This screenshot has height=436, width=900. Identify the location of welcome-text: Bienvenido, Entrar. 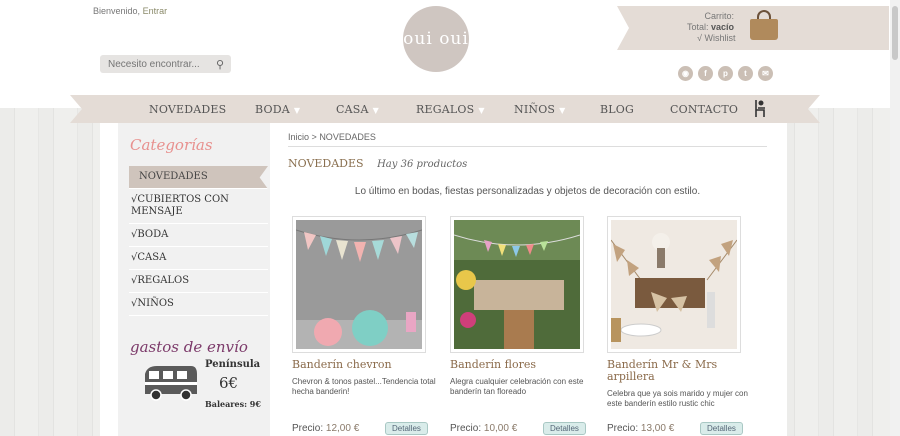
(130, 11).